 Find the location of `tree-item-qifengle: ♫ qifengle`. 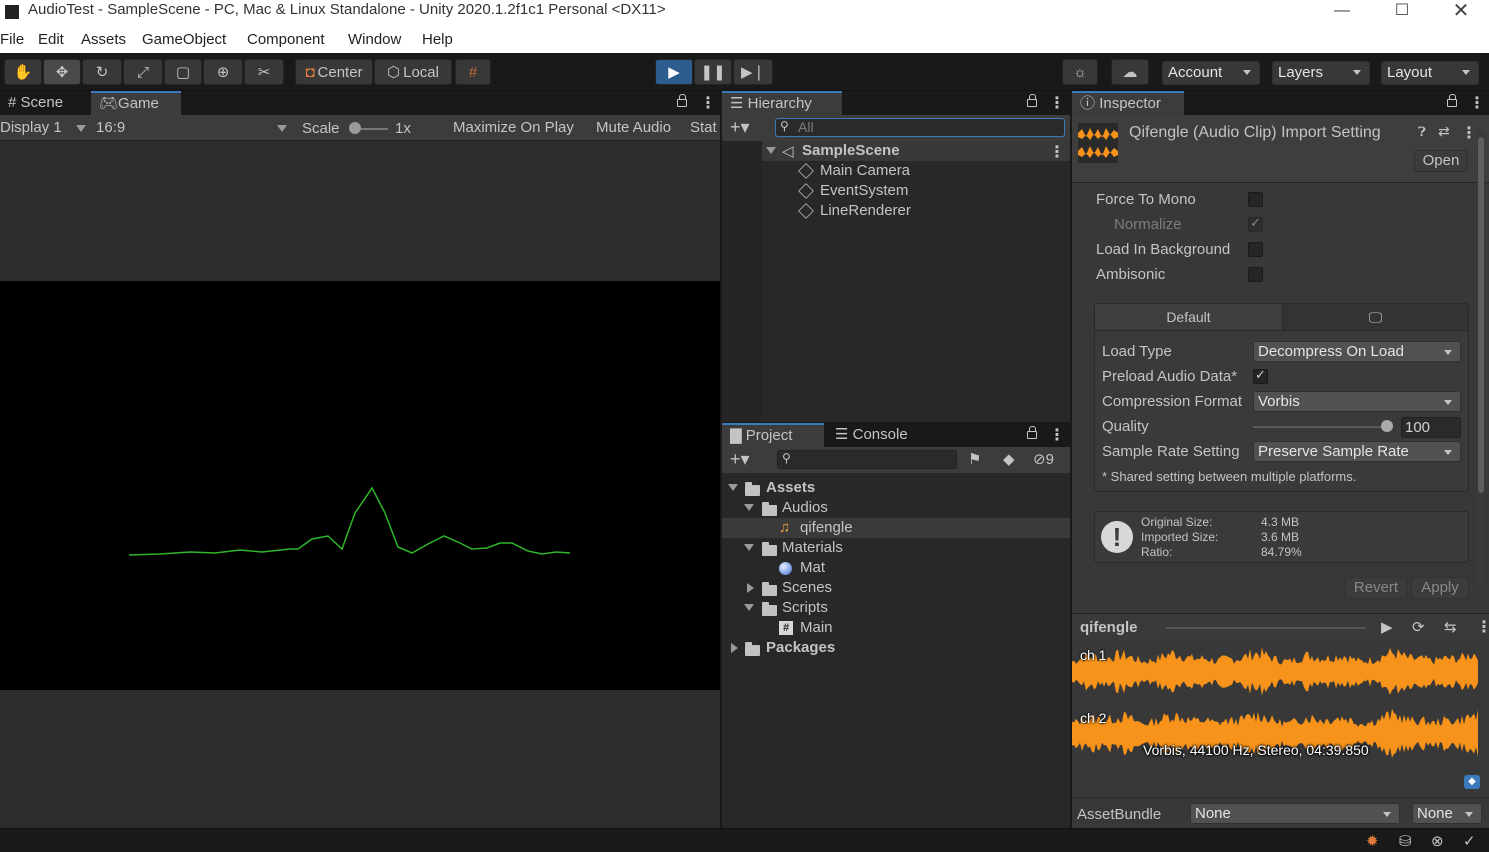

tree-item-qifengle: ♫ qifengle is located at coordinates (896, 528).